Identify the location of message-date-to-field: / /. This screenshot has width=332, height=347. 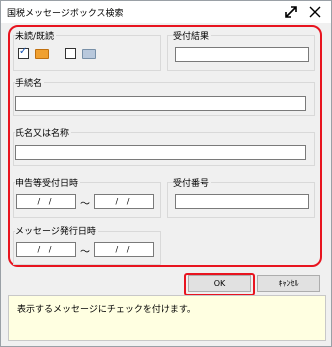
(124, 249).